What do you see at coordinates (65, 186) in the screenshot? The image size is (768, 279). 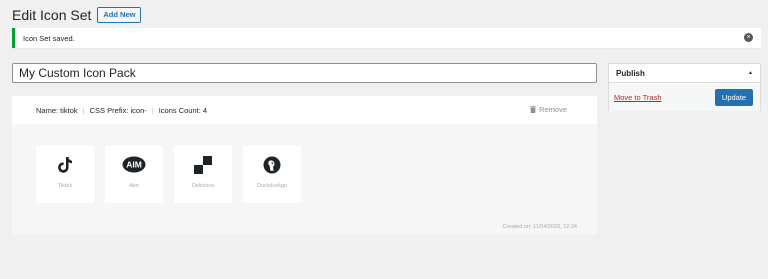 I see `icon-label: Tiktok` at bounding box center [65, 186].